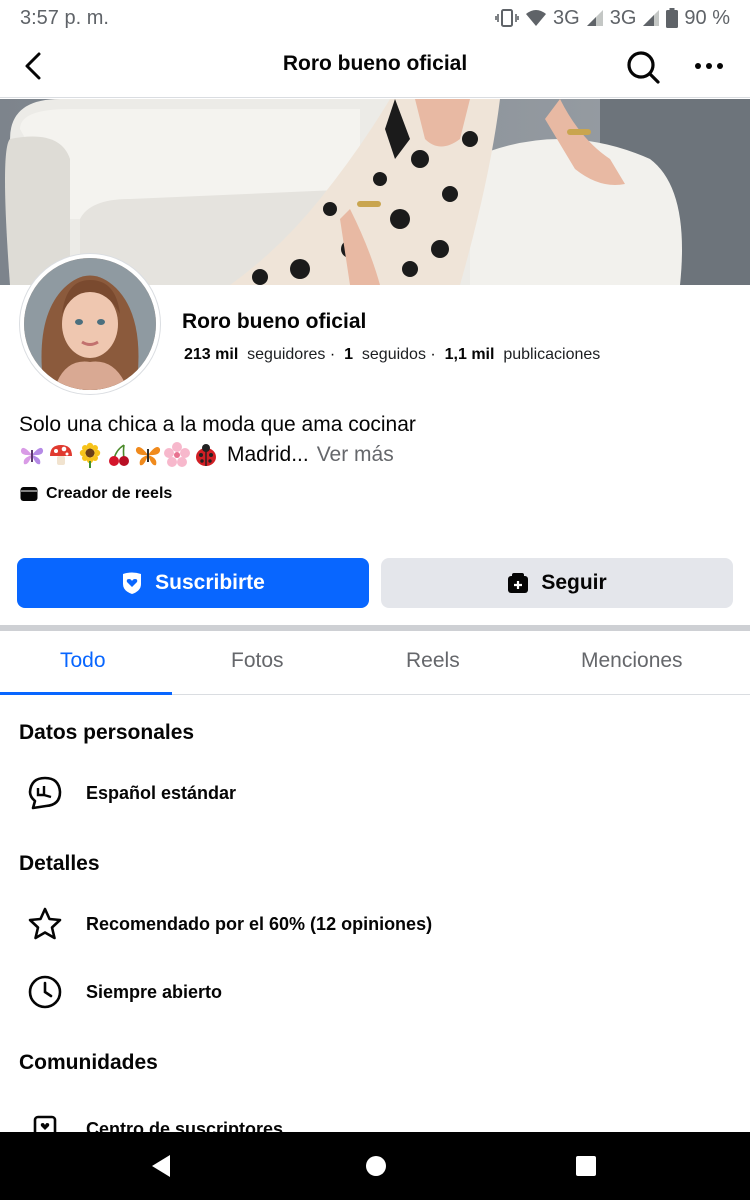 Image resolution: width=750 pixels, height=1200 pixels. What do you see at coordinates (217, 424) in the screenshot?
I see `bio-line-1: Solo una chica a la moda que ama cocinar` at bounding box center [217, 424].